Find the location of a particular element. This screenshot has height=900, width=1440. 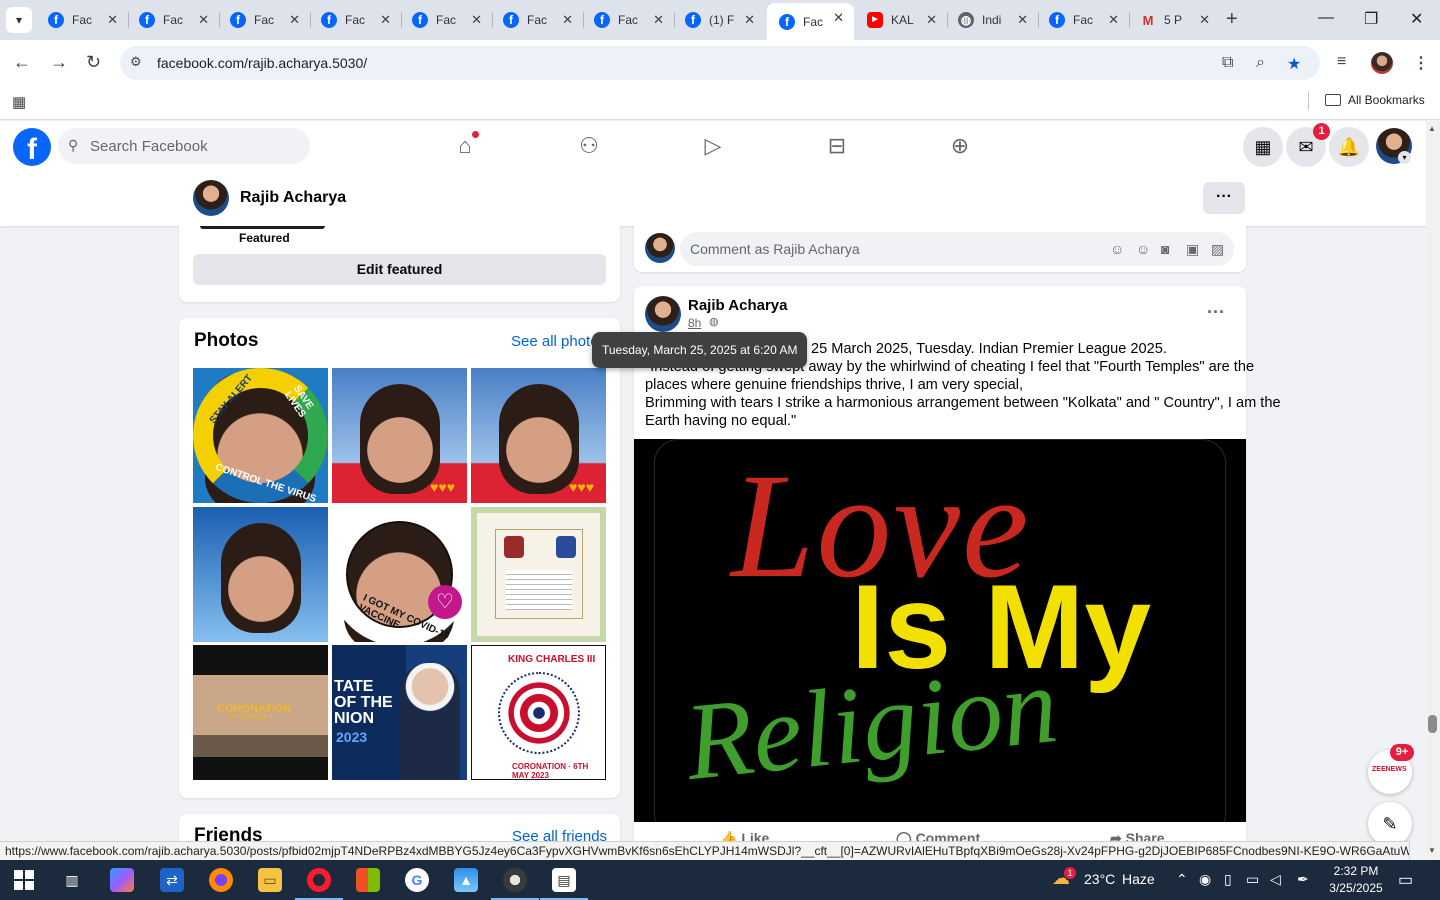

browser-tab: ▶ KAL ✕ is located at coordinates (901, 20).